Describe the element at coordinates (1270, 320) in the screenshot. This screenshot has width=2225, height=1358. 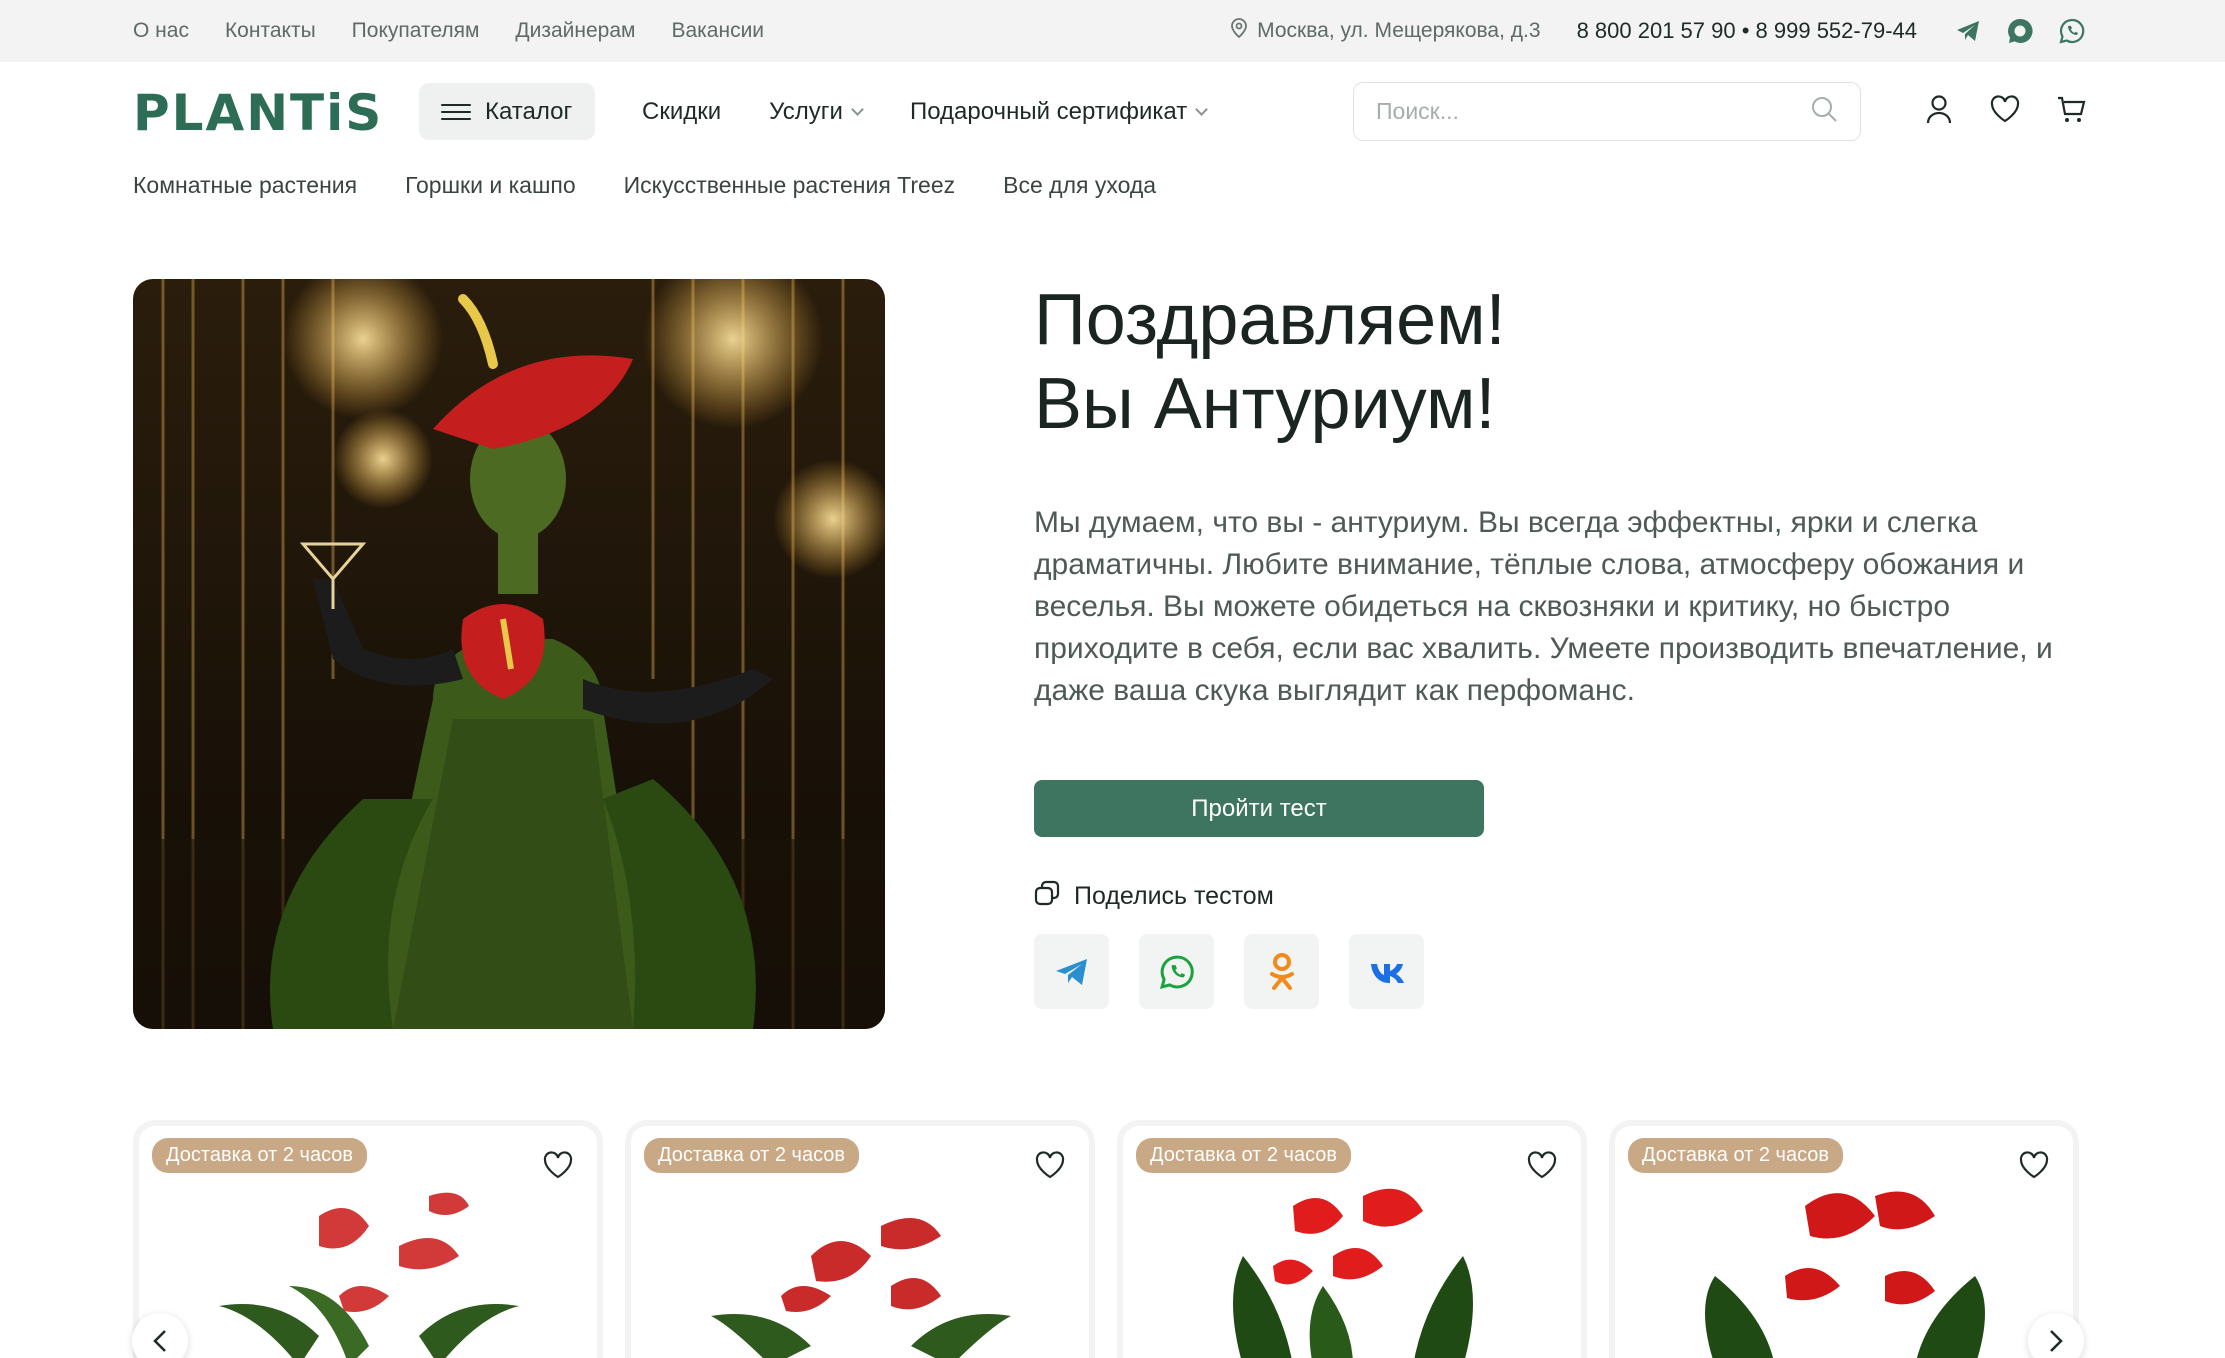
I see `hero-title-line1: Поздравляем!` at that location.